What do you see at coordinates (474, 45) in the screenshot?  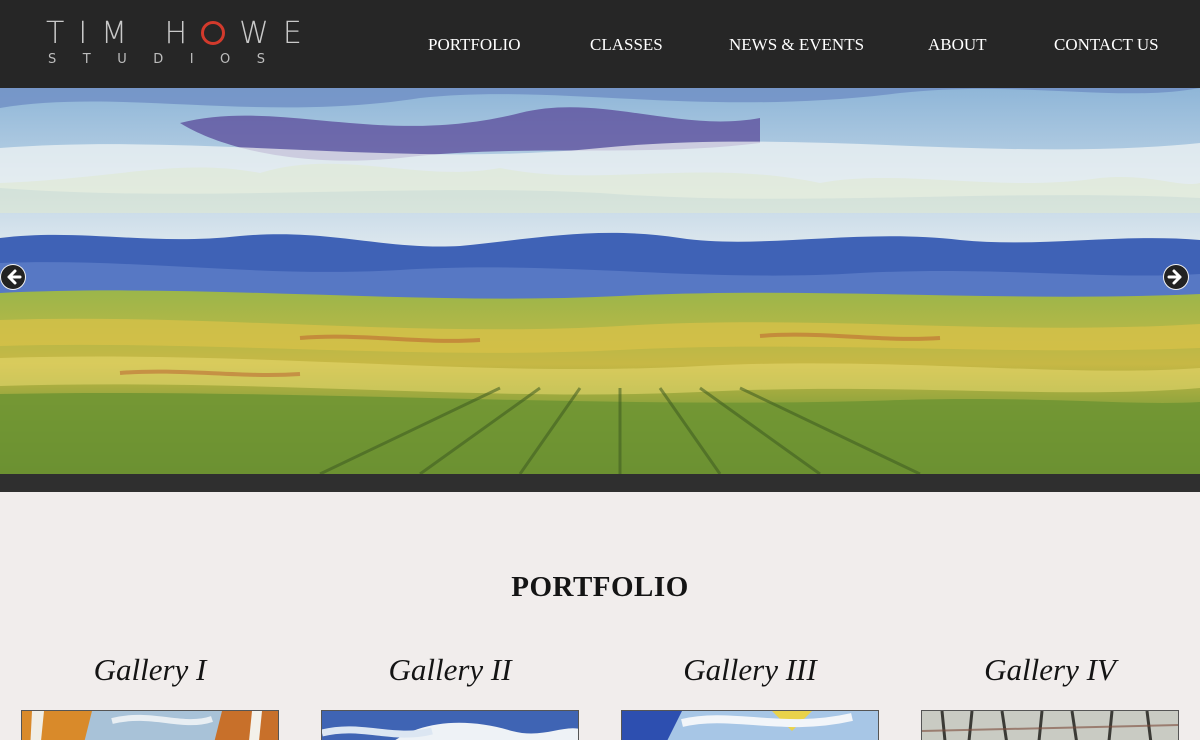 I see `nav-portfolio: PORTFOLIO` at bounding box center [474, 45].